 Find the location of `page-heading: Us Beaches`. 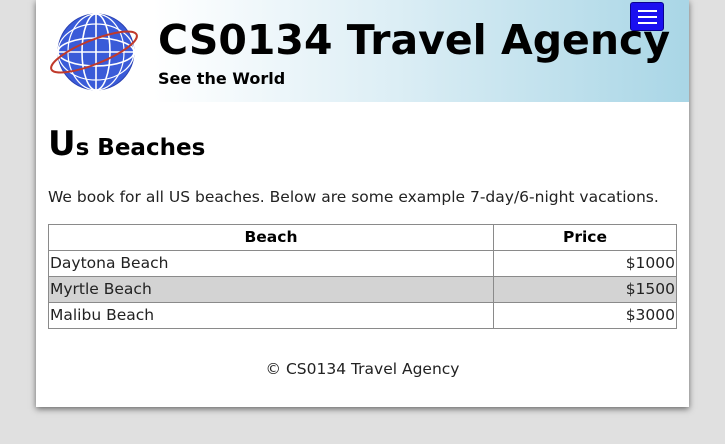

page-heading: Us Beaches is located at coordinates (126, 146).